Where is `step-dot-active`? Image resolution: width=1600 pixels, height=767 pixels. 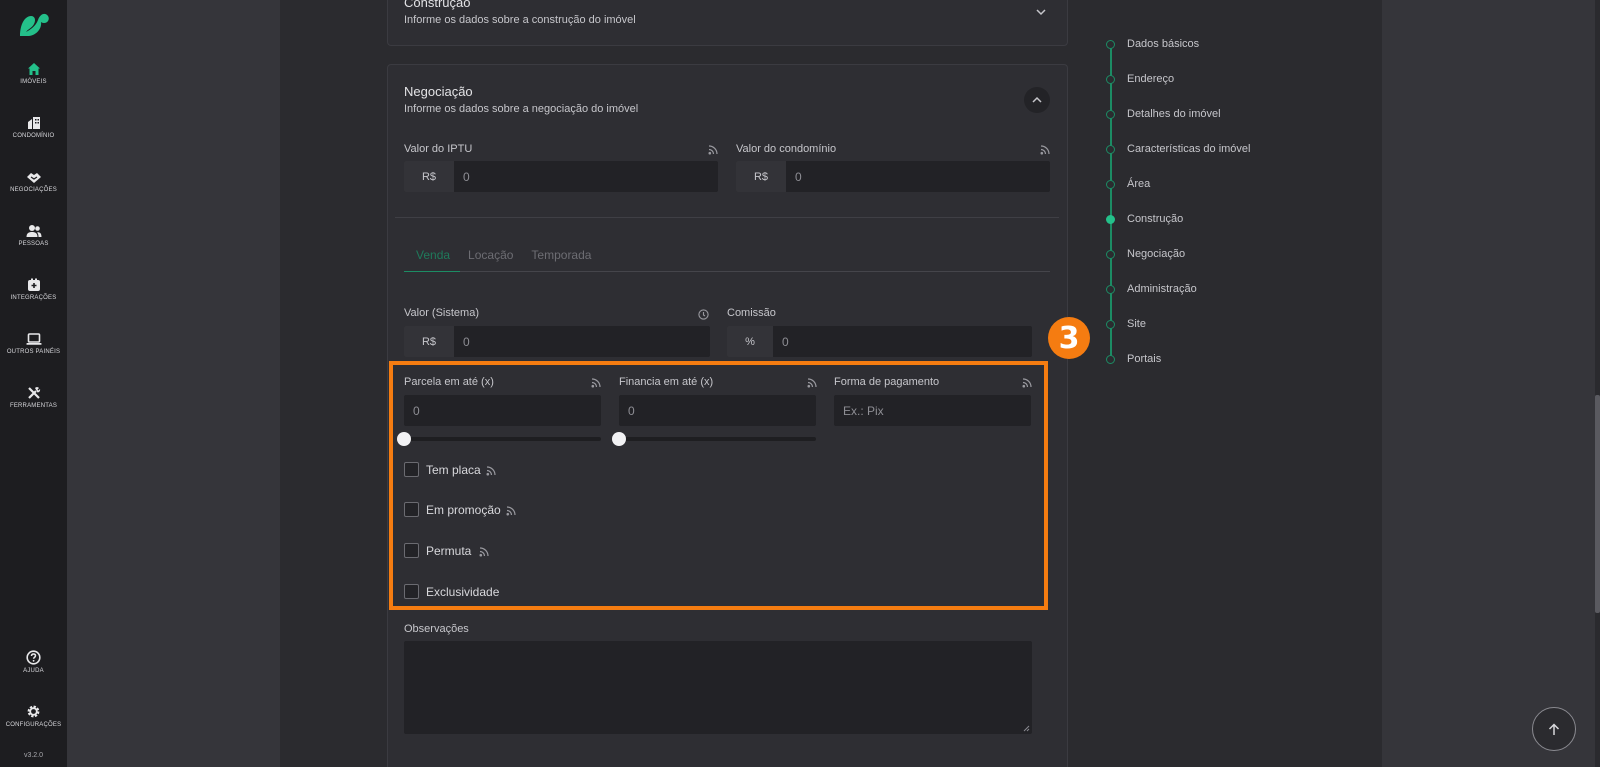
step-dot-active is located at coordinates (1110, 219).